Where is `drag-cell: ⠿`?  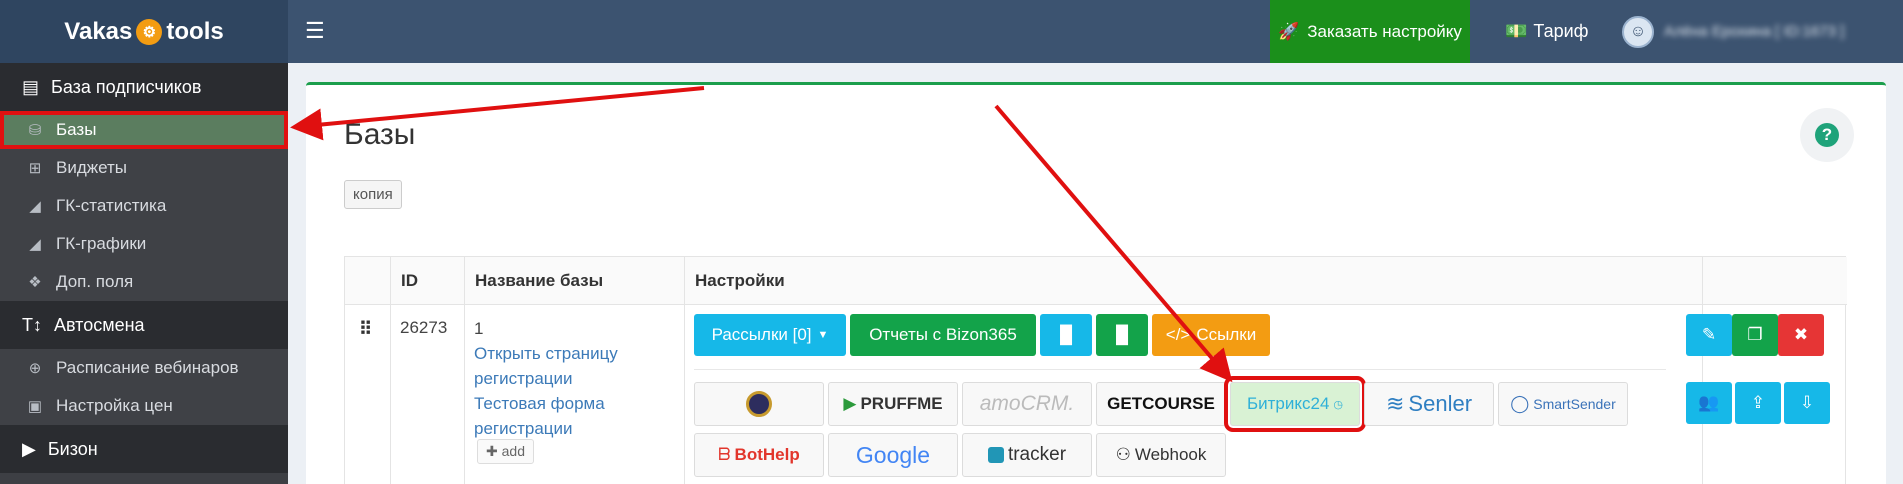
drag-cell: ⠿ is located at coordinates (368, 394).